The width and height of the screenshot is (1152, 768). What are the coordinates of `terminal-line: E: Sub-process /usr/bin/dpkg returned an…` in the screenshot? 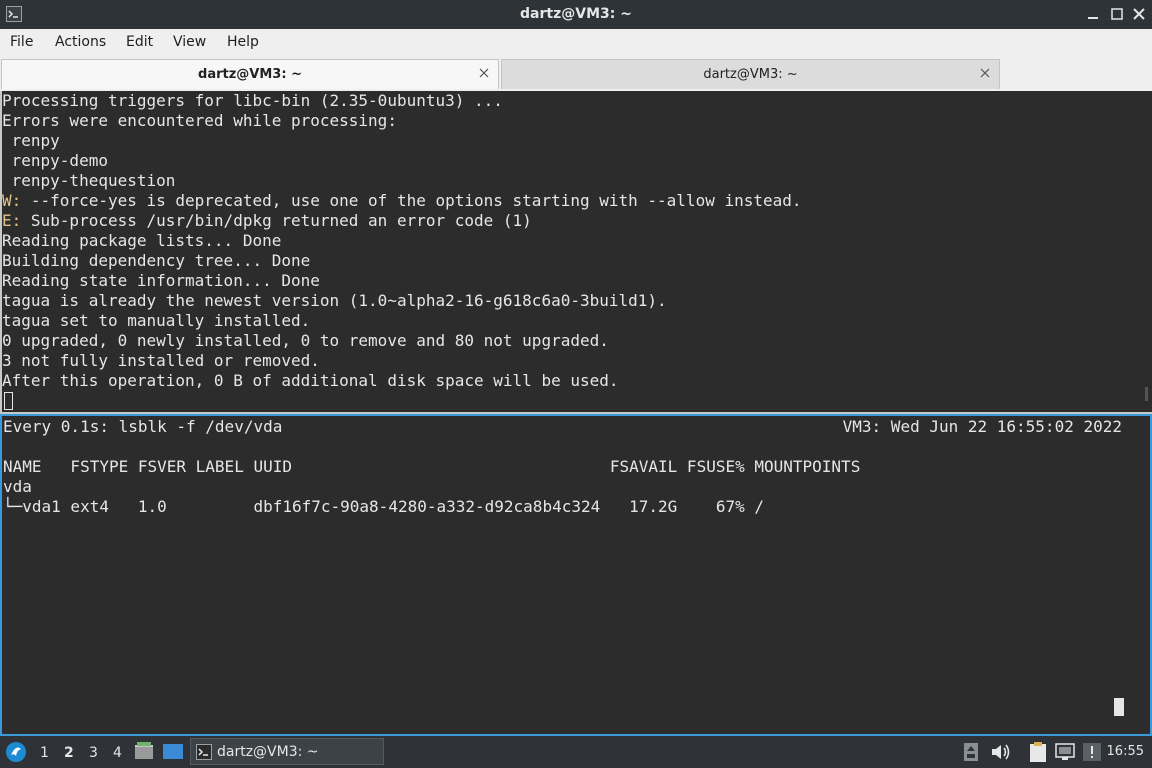 It's located at (577, 221).